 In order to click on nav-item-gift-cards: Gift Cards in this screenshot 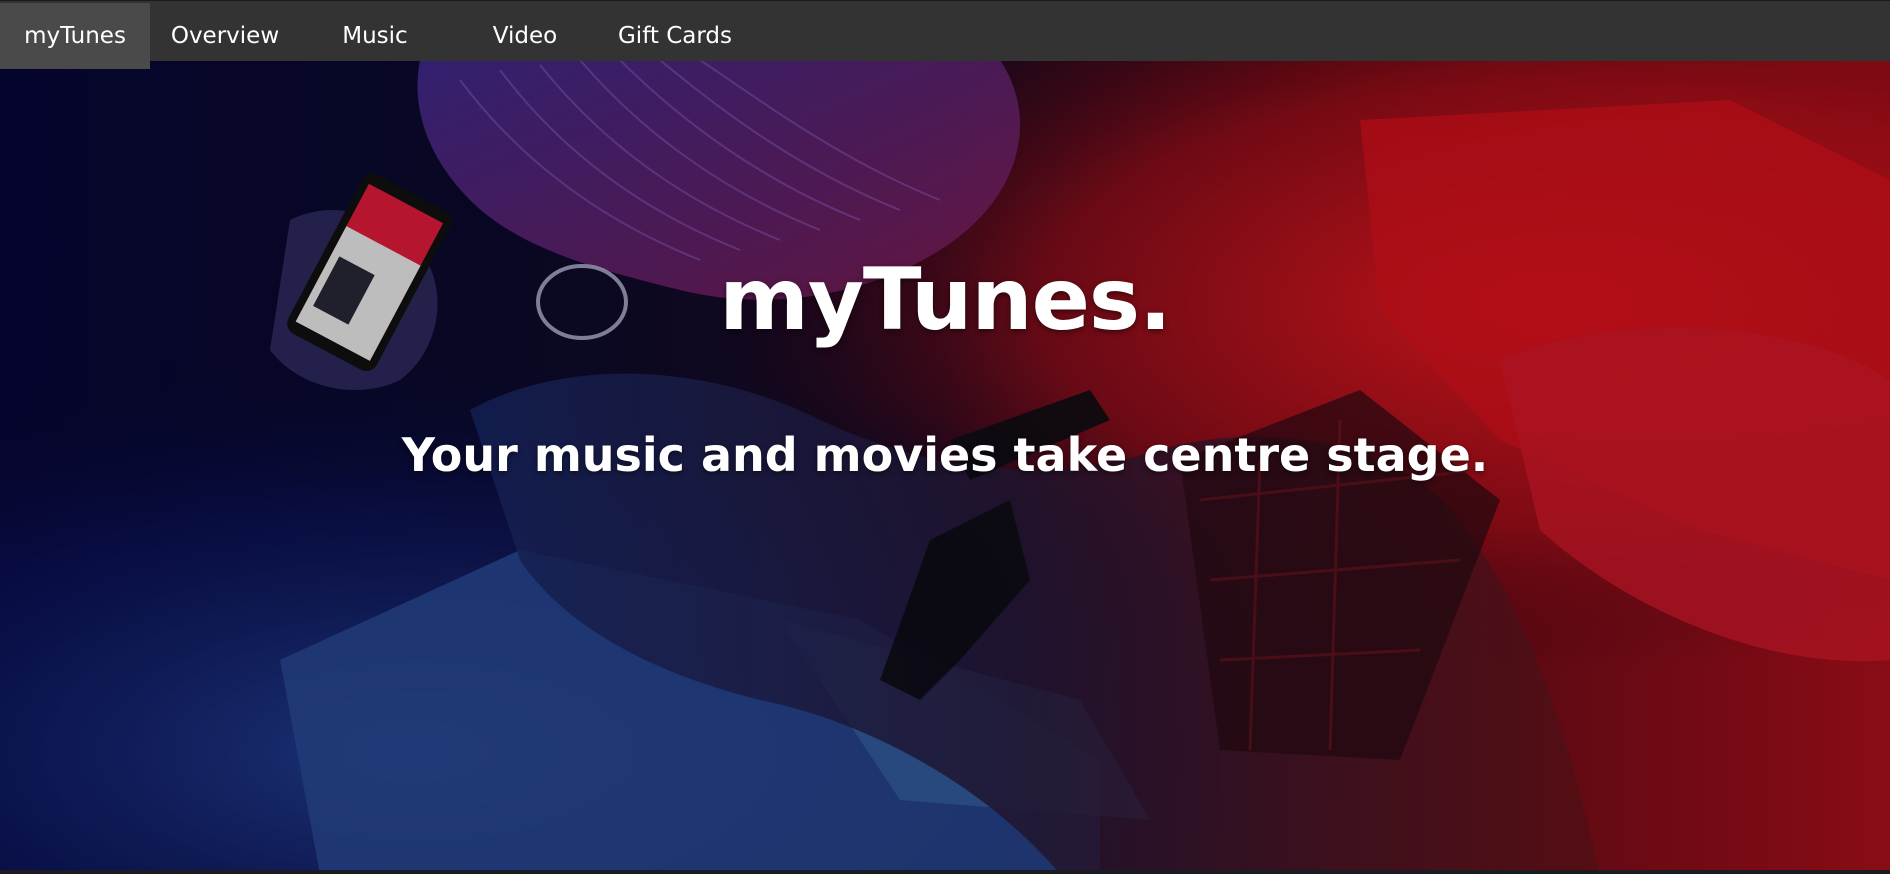, I will do `click(675, 36)`.